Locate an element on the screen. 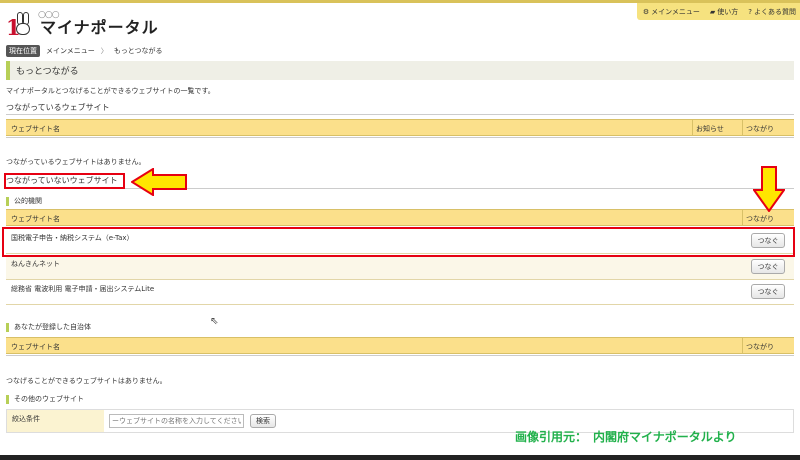 The height and width of the screenshot is (460, 800). filter-label: 絞込条件 is located at coordinates (55, 421).